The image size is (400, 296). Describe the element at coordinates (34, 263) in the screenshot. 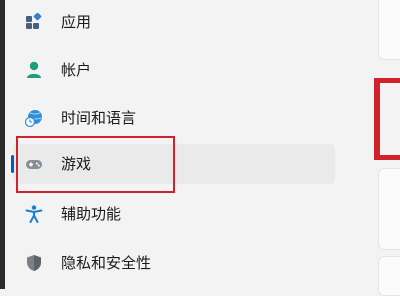

I see `shield-icon` at that location.